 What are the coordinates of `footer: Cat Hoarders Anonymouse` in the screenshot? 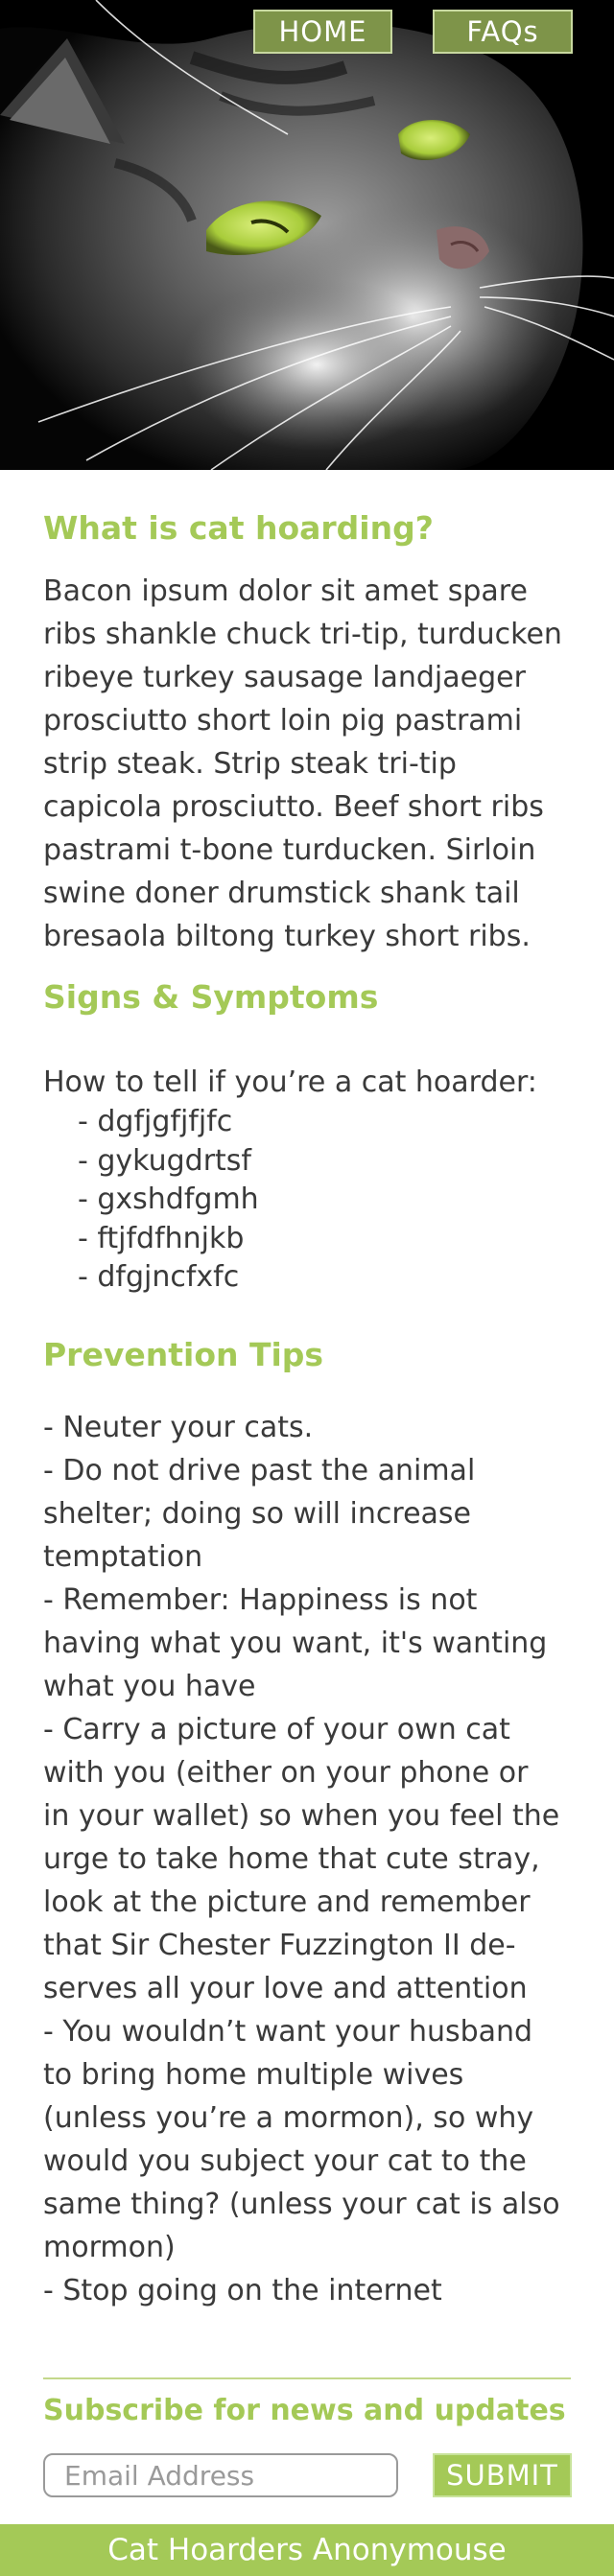 It's located at (307, 2550).